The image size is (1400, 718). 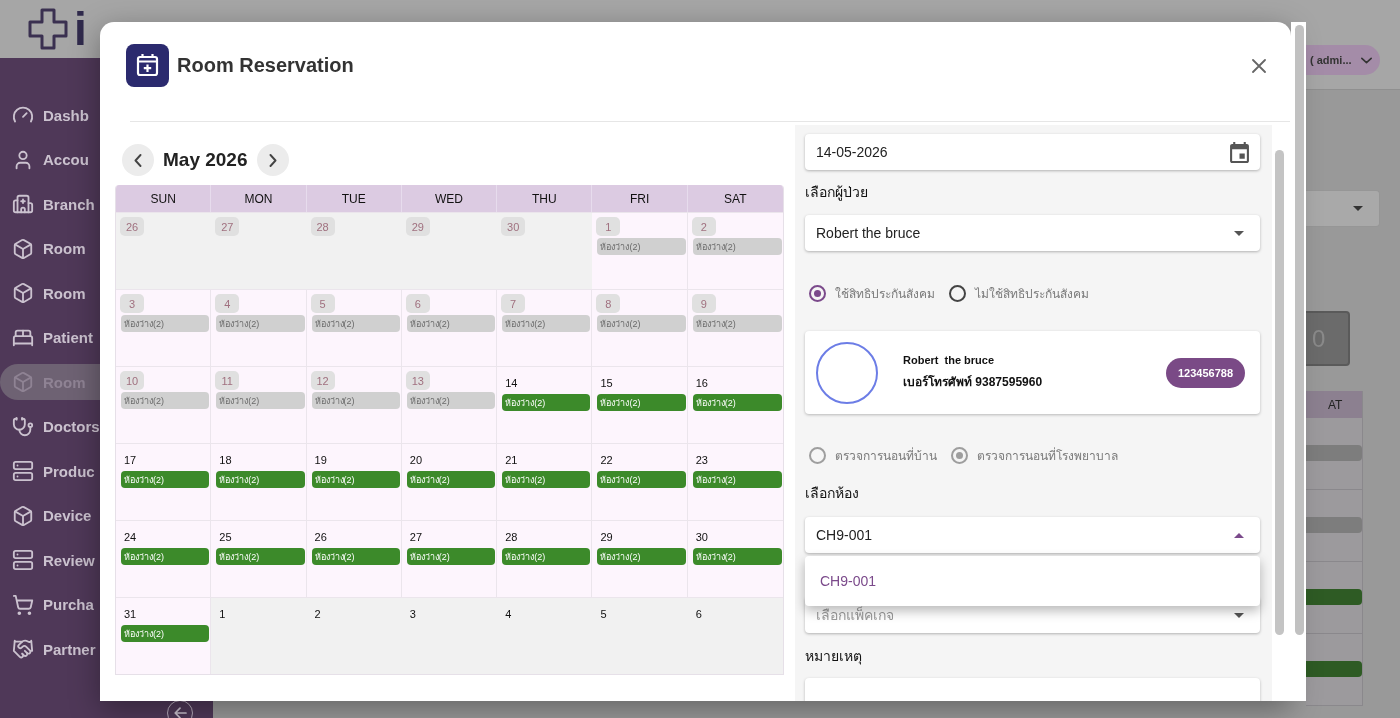 I want to click on day-cell: 1, so click(x=259, y=636).